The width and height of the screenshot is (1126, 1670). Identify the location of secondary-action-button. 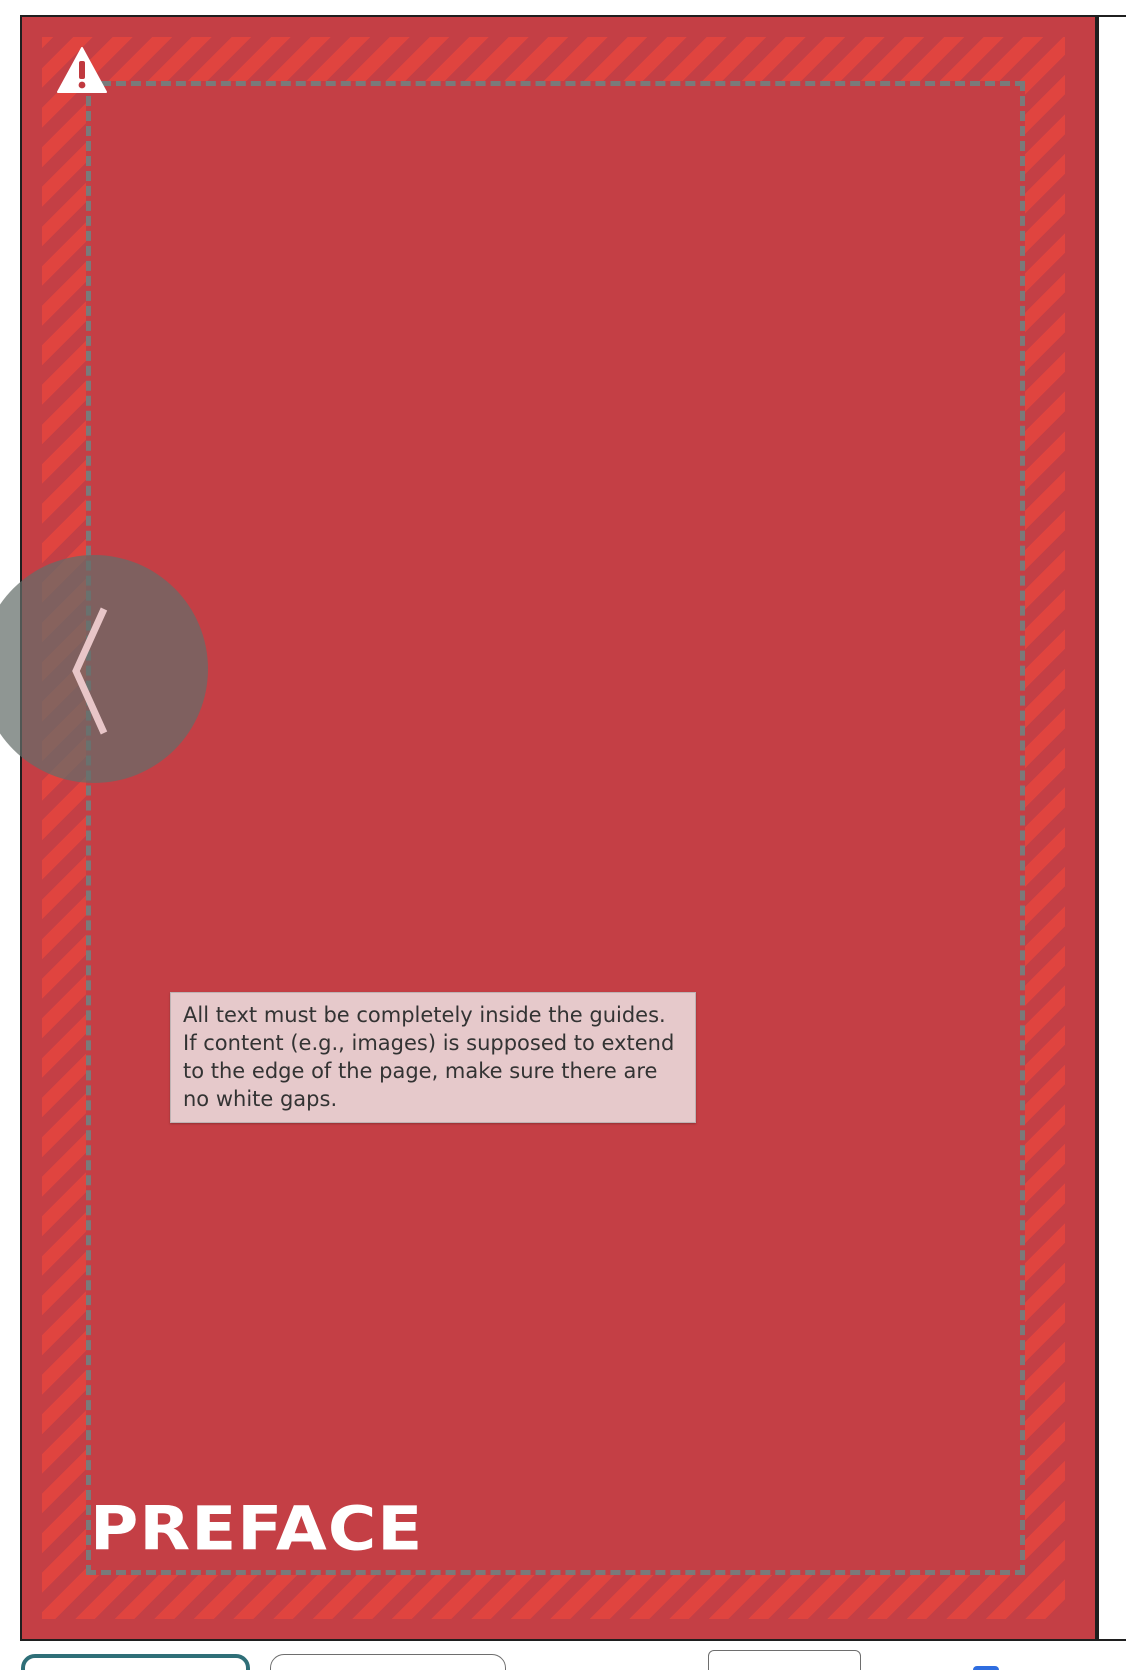
(388, 1662).